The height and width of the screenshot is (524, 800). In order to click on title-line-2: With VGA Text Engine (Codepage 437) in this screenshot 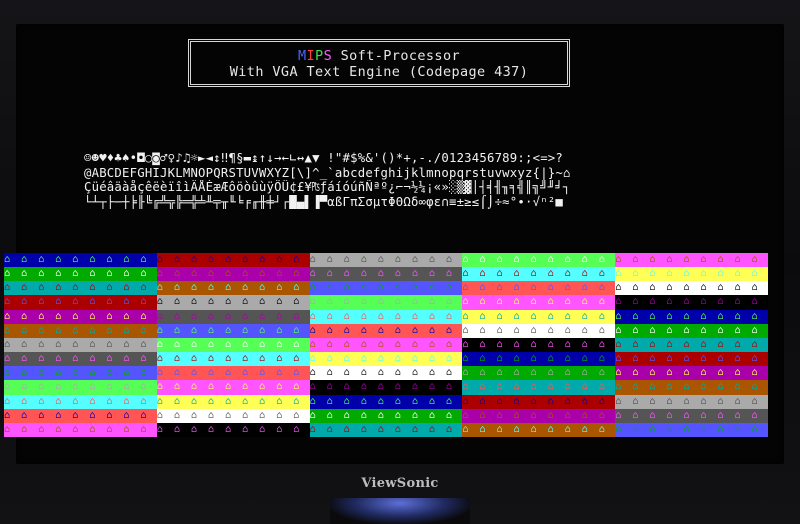, I will do `click(379, 72)`.